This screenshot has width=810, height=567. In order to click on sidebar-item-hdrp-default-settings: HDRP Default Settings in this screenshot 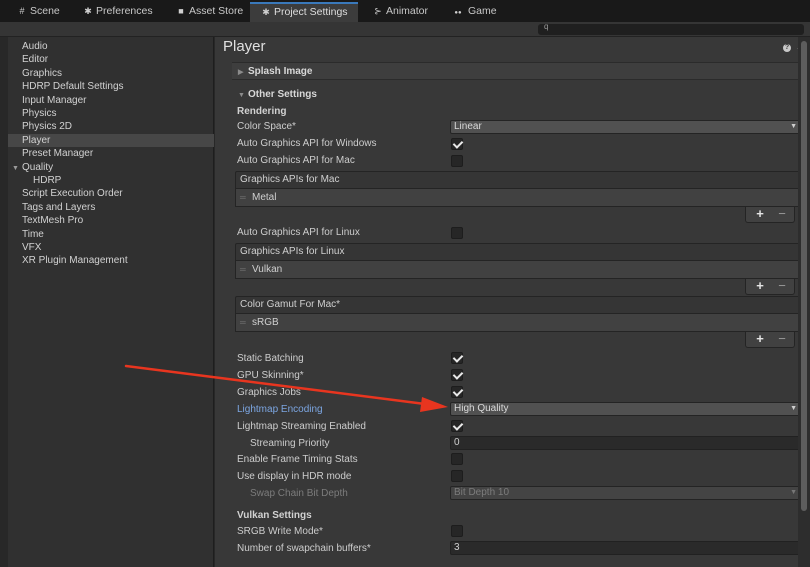, I will do `click(111, 86)`.